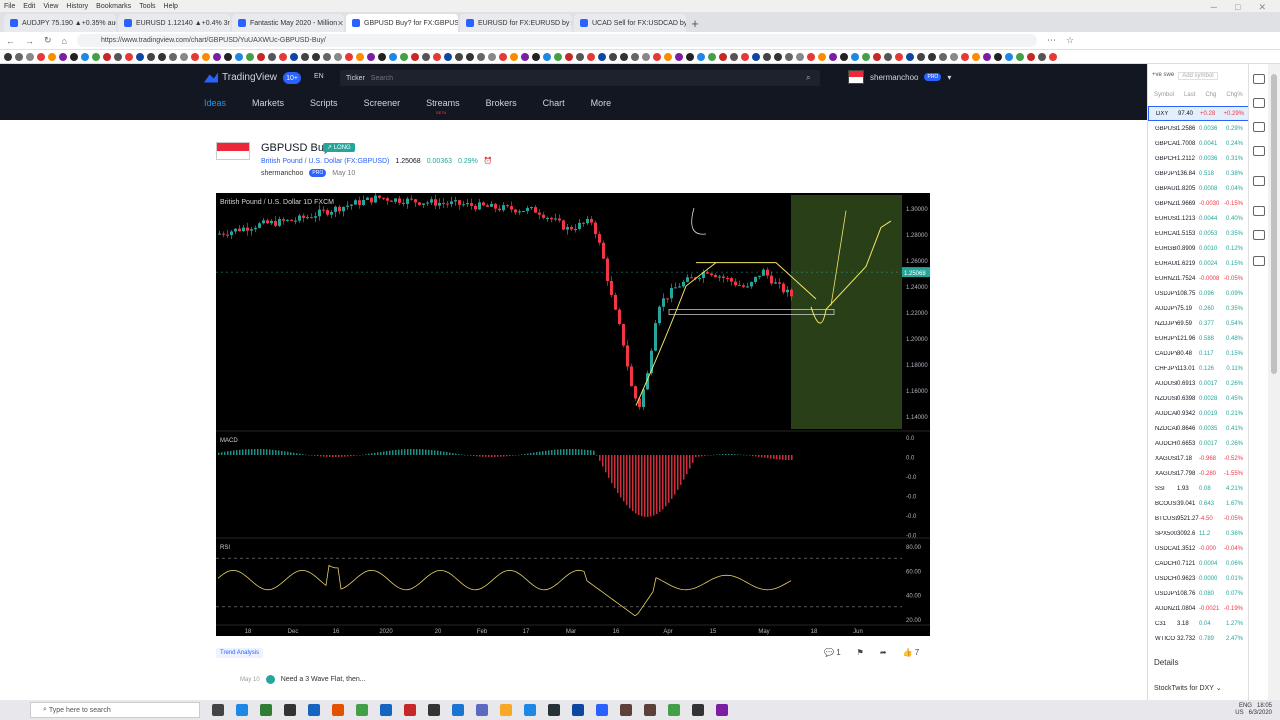 Image resolution: width=1280 pixels, height=720 pixels. I want to click on alert-icon: ⏰, so click(488, 161).